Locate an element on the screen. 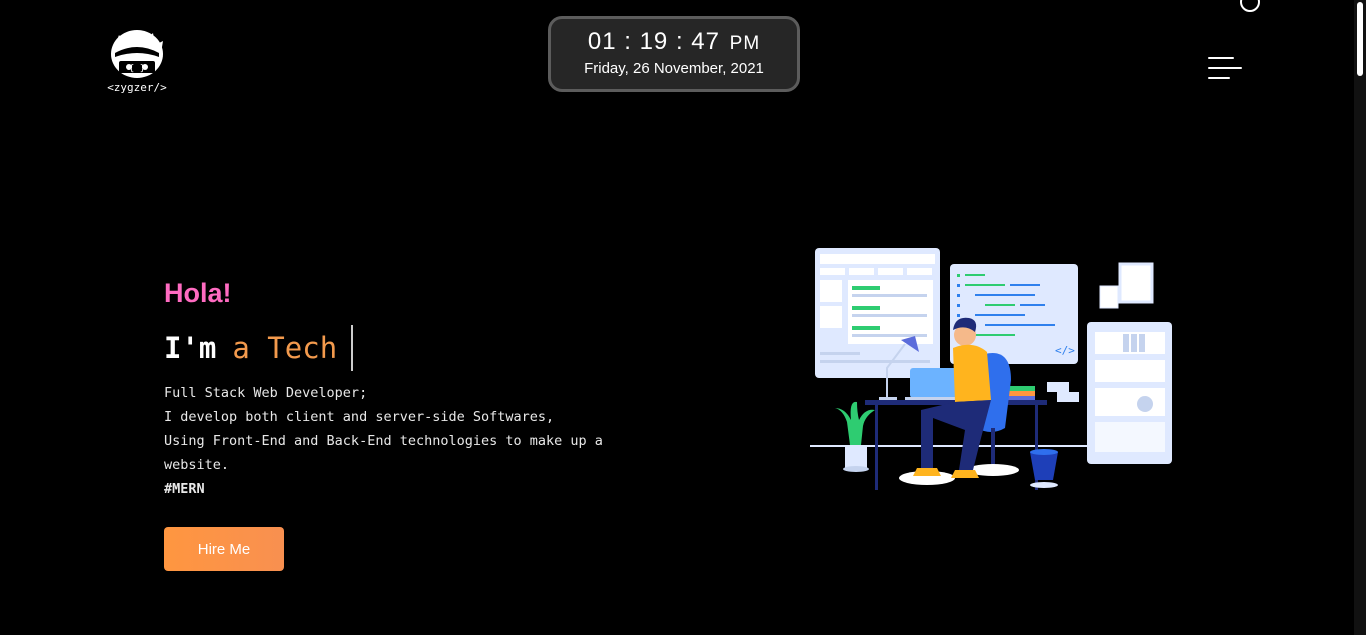  hero-greeting: Hola! is located at coordinates (198, 293).